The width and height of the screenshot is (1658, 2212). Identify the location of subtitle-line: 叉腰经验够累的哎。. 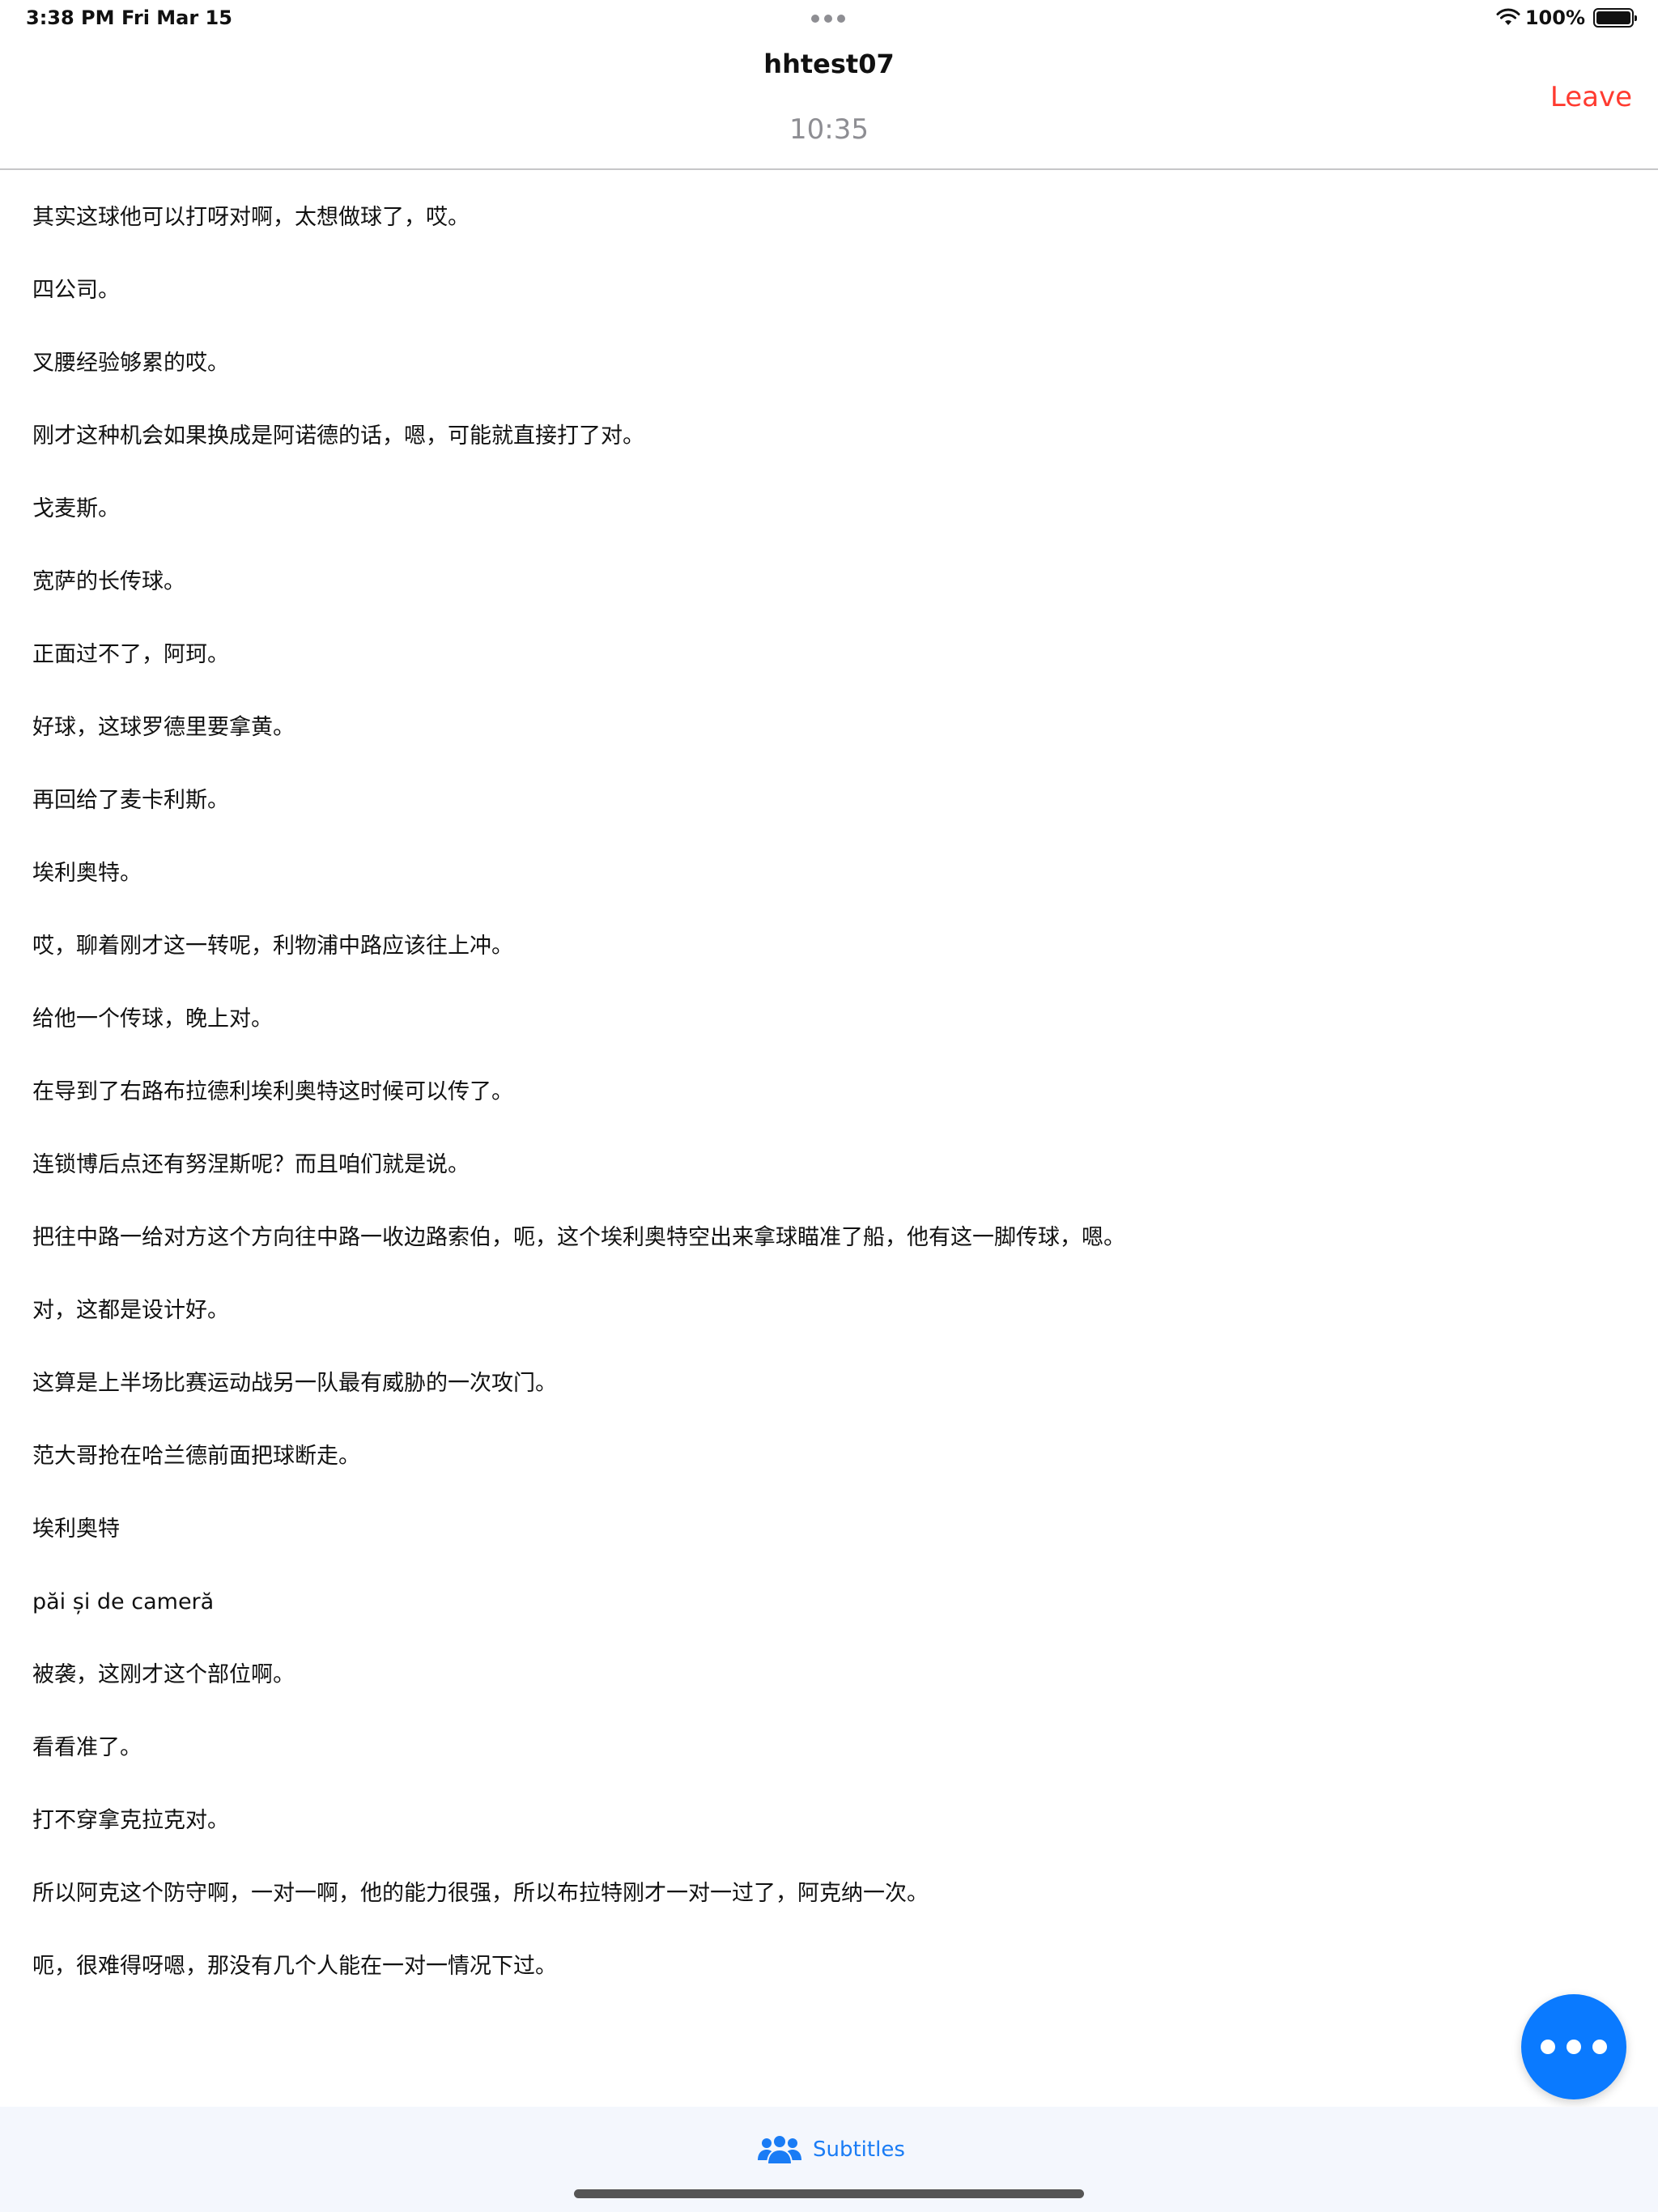
(130, 364).